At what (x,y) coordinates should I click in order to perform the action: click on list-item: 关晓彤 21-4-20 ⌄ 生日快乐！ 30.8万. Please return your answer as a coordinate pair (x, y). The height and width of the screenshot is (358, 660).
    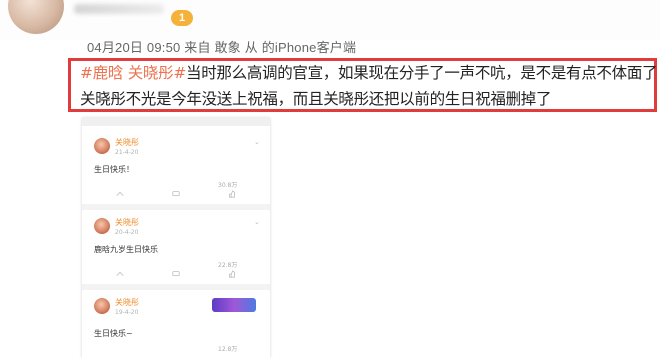
    Looking at the image, I should click on (176, 167).